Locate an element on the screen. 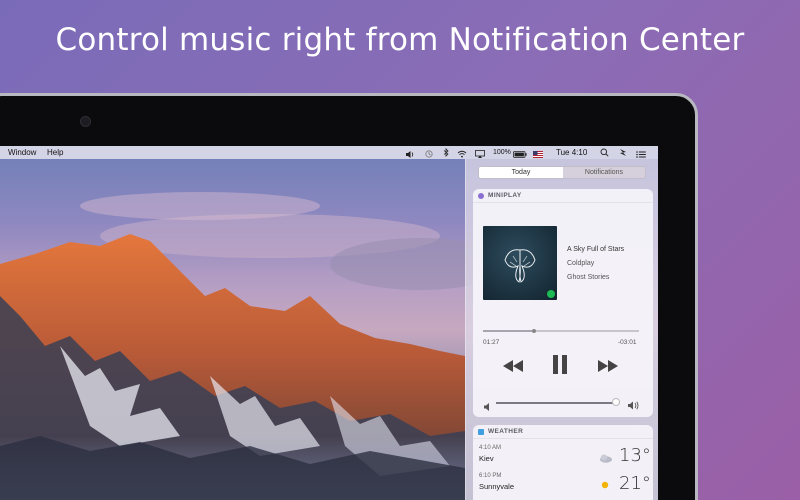  miniplay-app-icon is located at coordinates (481, 196).